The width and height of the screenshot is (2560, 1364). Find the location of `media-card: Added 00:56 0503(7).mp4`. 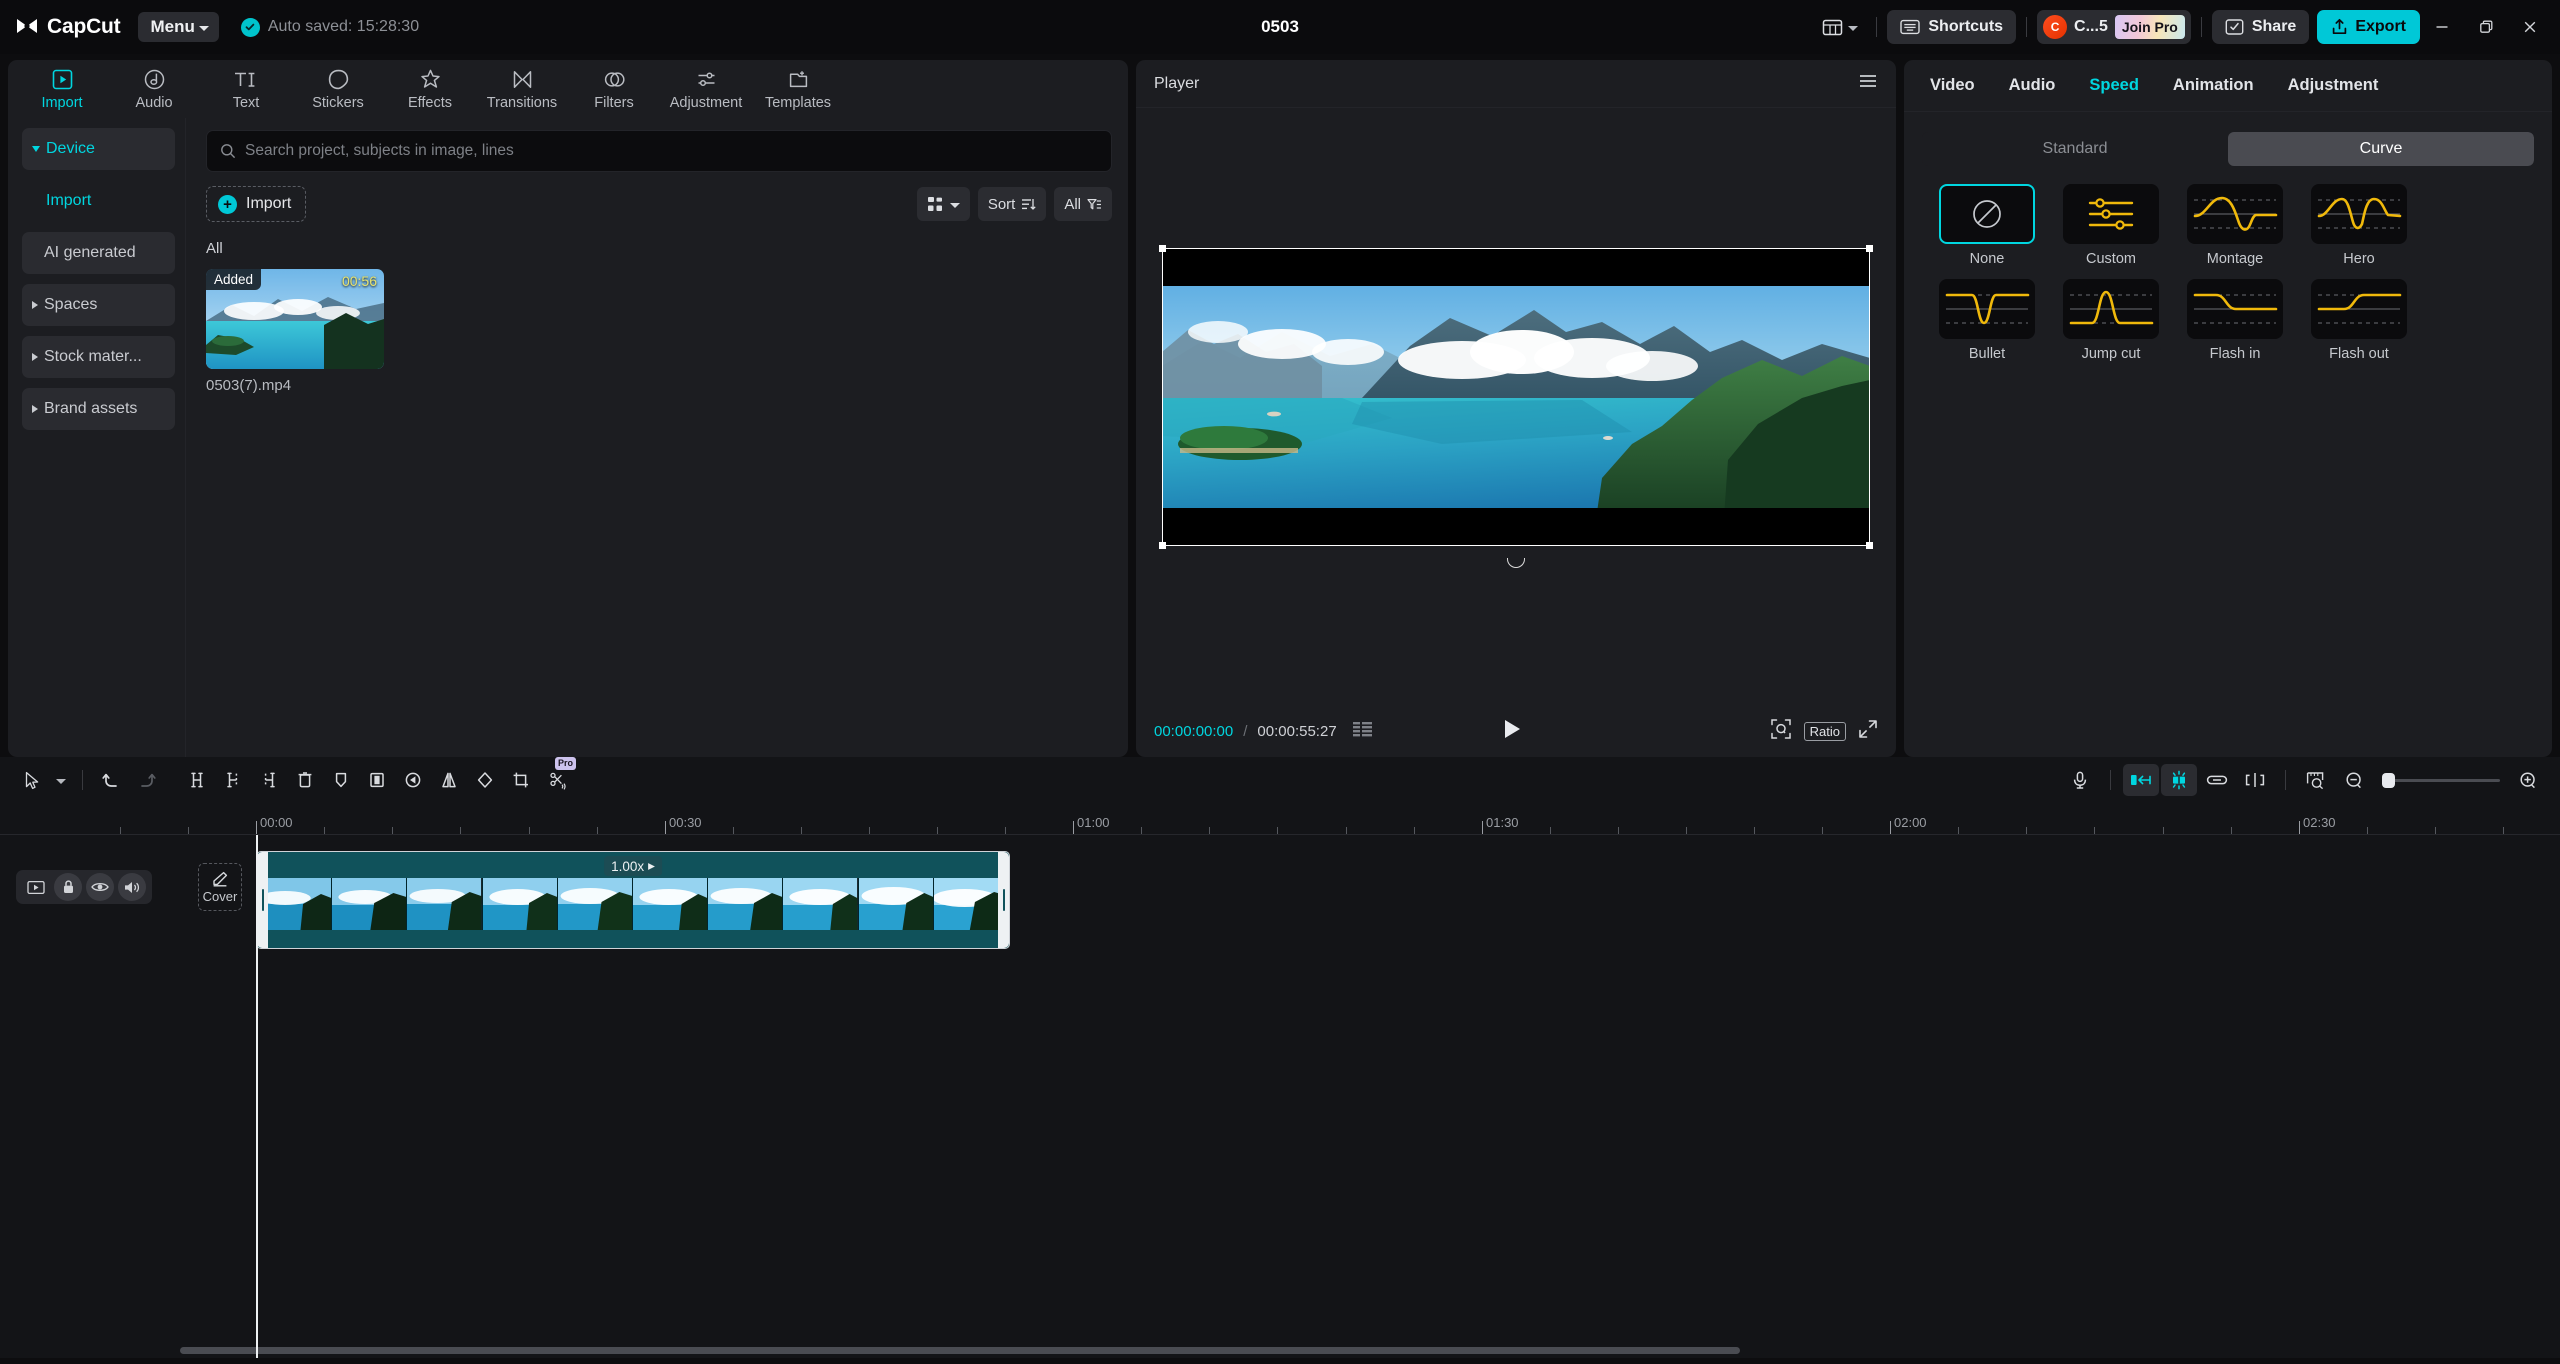

media-card: Added 00:56 0503(7).mp4 is located at coordinates (295, 331).